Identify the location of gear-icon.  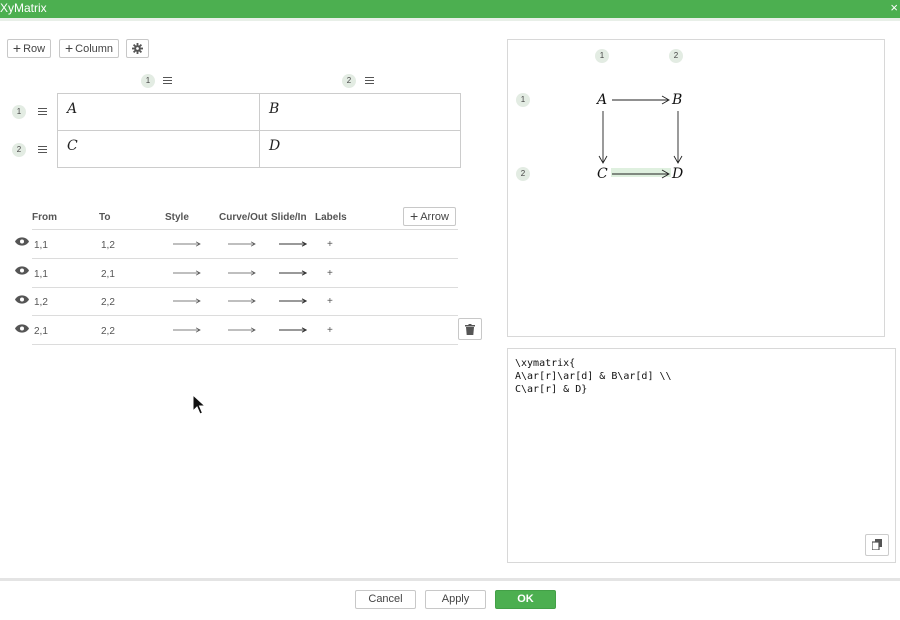
(137, 48).